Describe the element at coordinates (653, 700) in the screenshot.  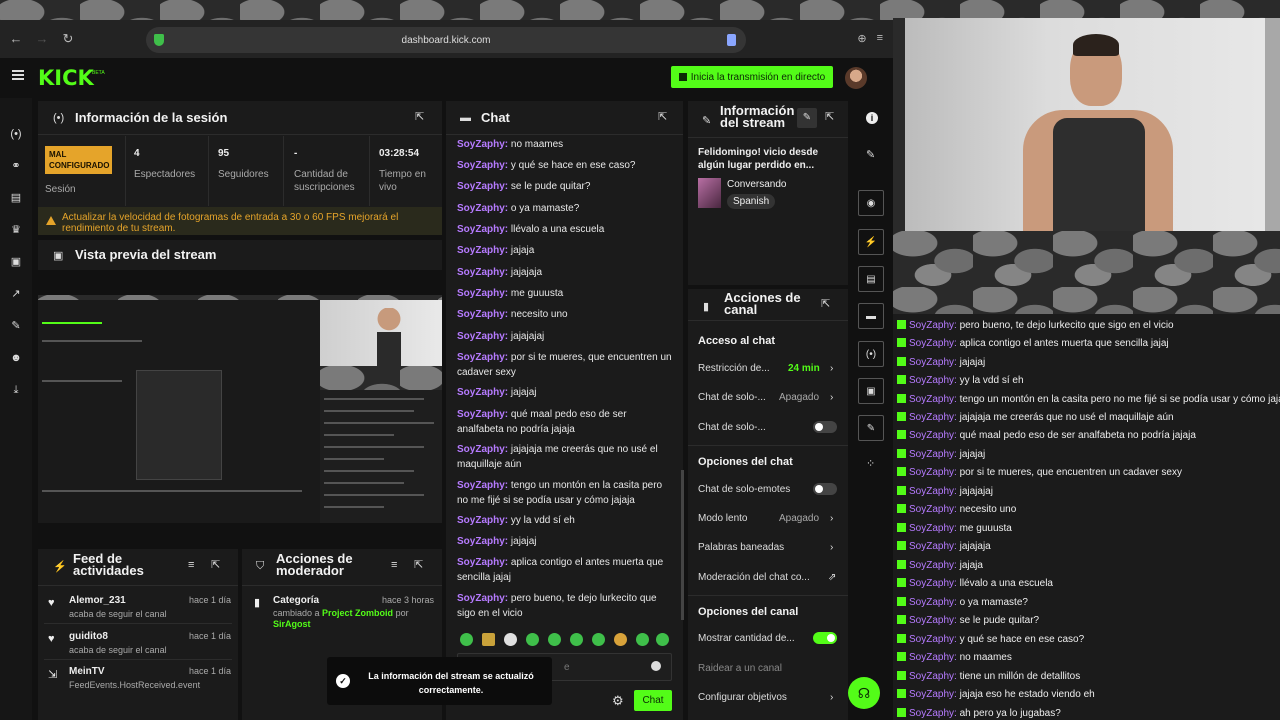
I see `chat-send-button: Chat` at that location.